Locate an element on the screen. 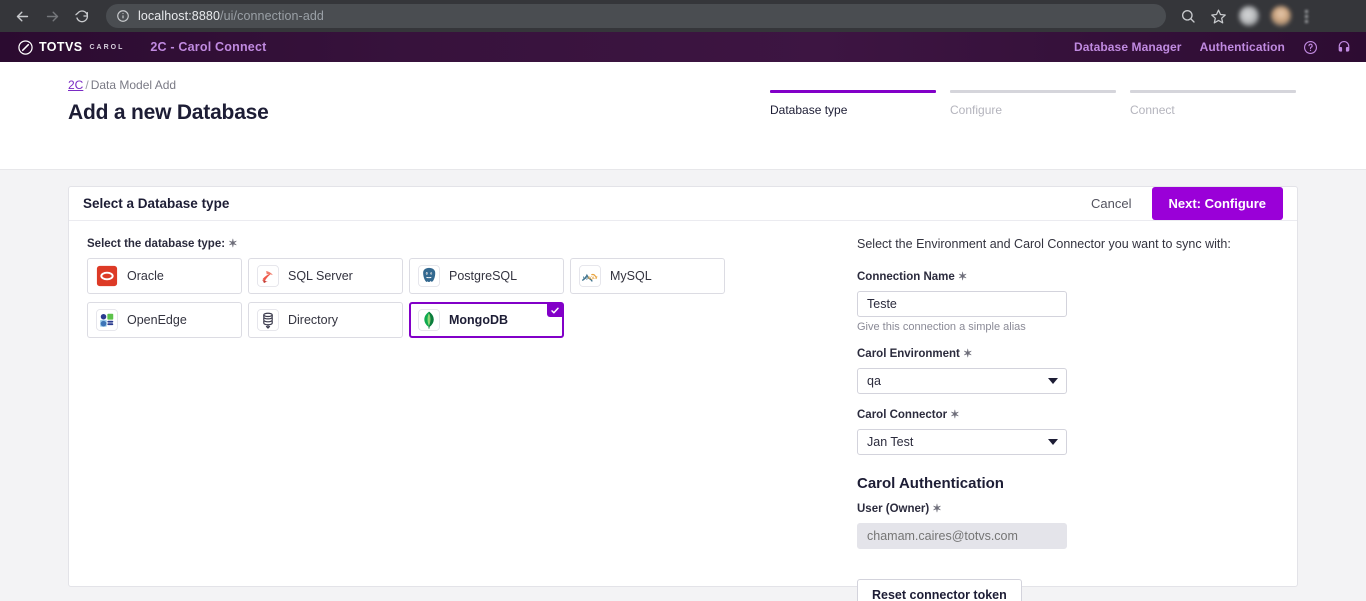 The height and width of the screenshot is (601, 1366). arrow-left-icon is located at coordinates (22, 16).